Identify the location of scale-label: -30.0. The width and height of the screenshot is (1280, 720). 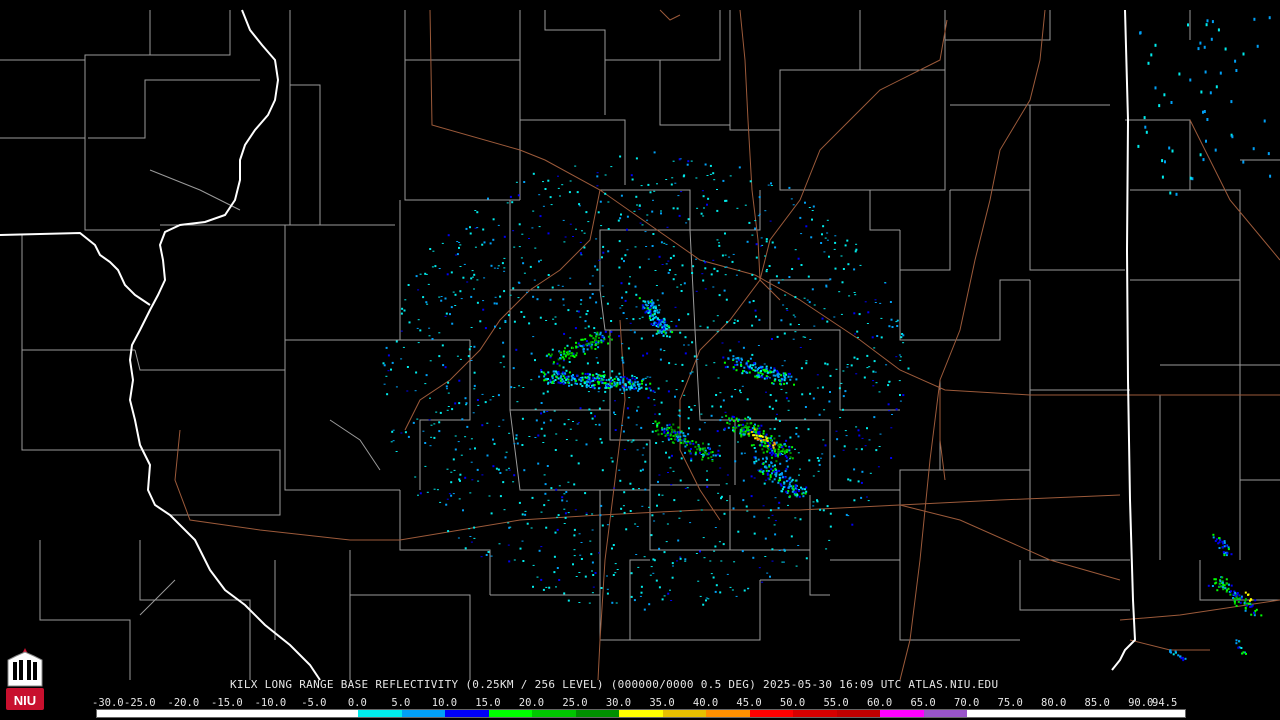
(108, 703).